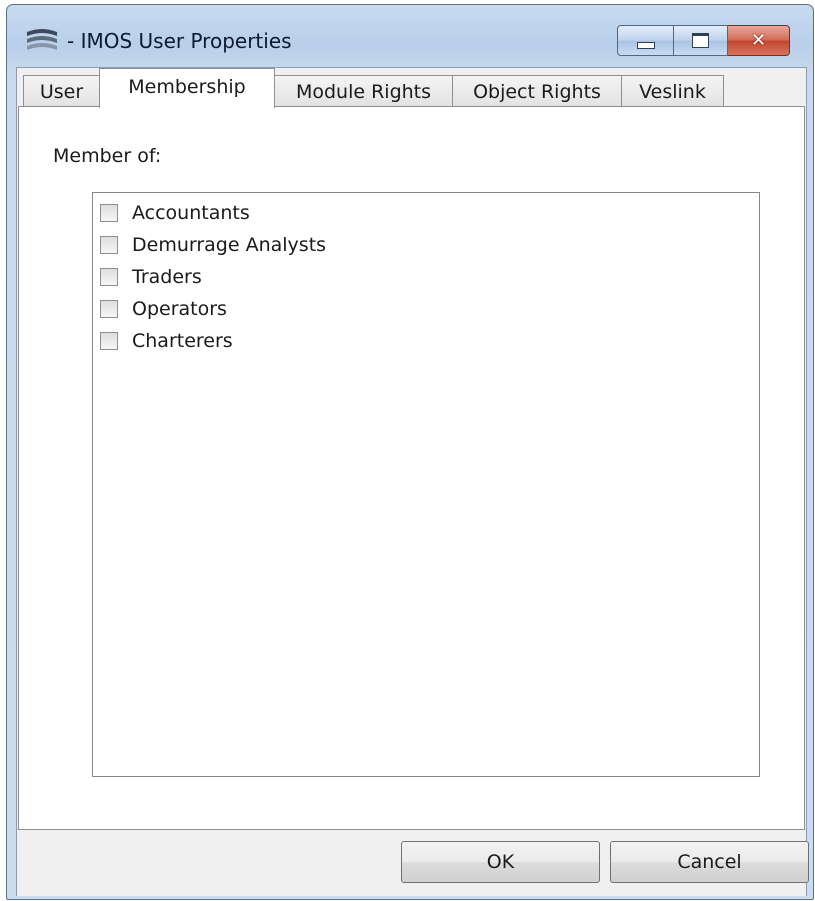  What do you see at coordinates (61, 91) in the screenshot?
I see `tab-user: User` at bounding box center [61, 91].